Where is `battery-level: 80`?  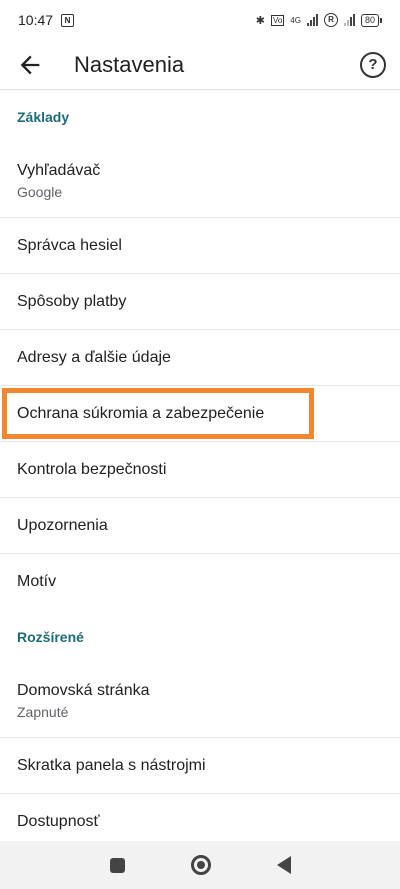 battery-level: 80 is located at coordinates (369, 20).